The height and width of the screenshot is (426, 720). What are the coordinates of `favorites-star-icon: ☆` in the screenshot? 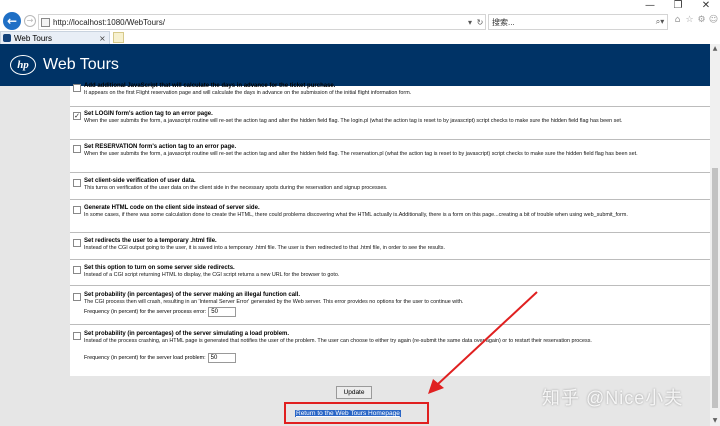 It's located at (689, 20).